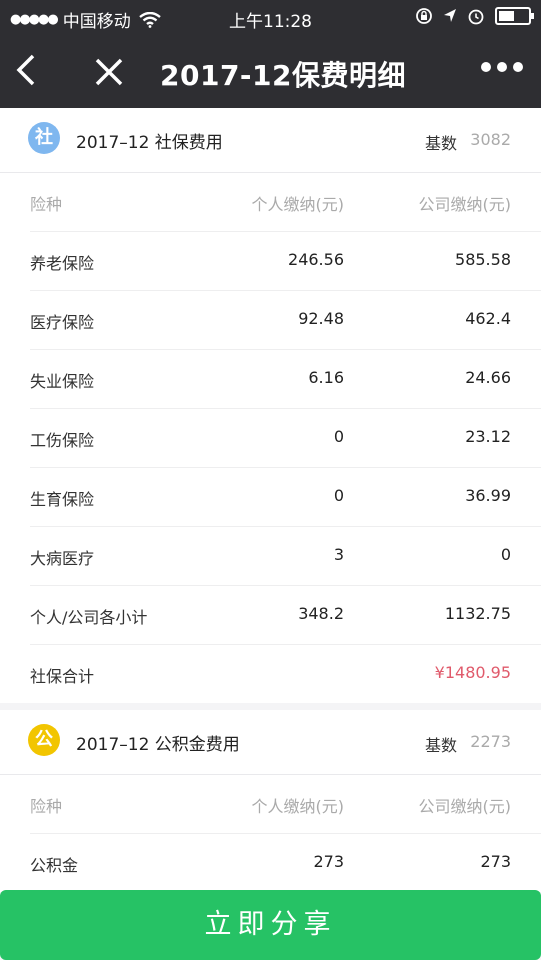  I want to click on row-personal: 348.2, so click(321, 613).